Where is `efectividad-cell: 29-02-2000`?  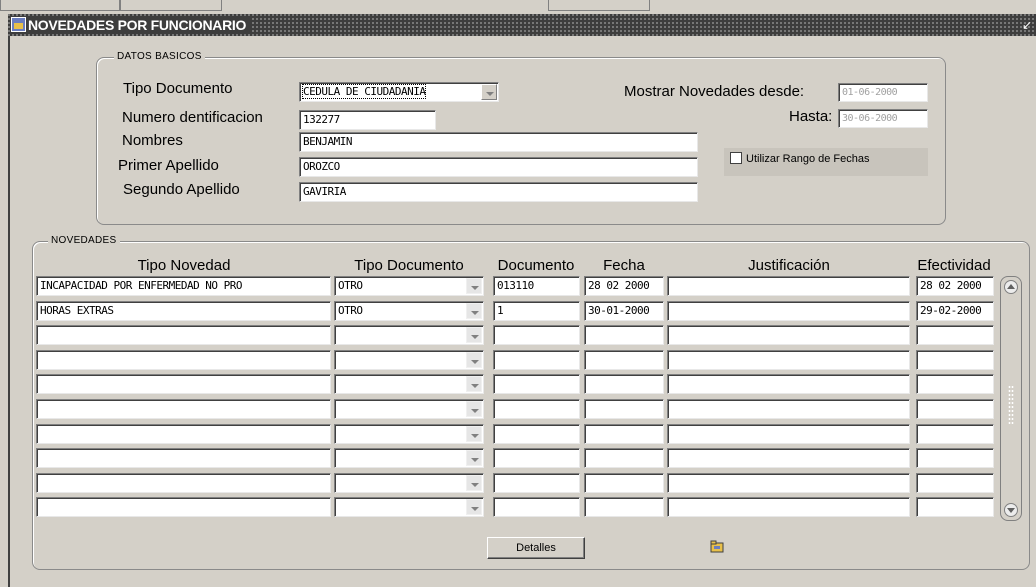 efectividad-cell: 29-02-2000 is located at coordinates (955, 311).